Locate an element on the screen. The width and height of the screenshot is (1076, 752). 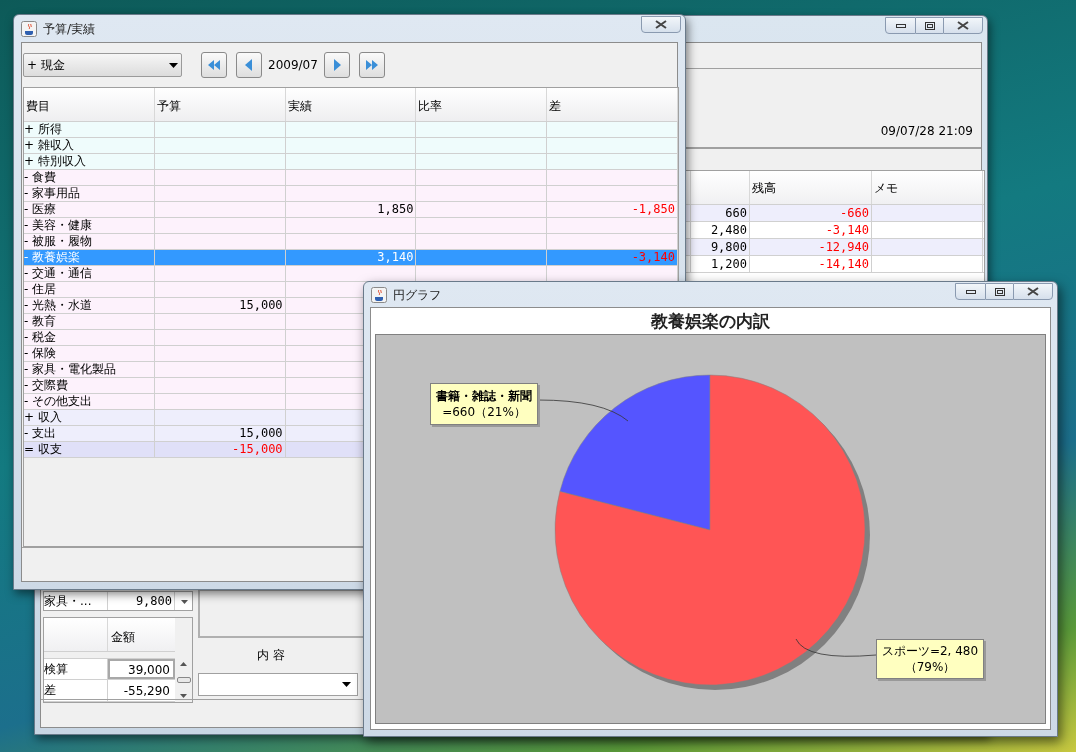
content-label: 内 容 is located at coordinates (271, 655).